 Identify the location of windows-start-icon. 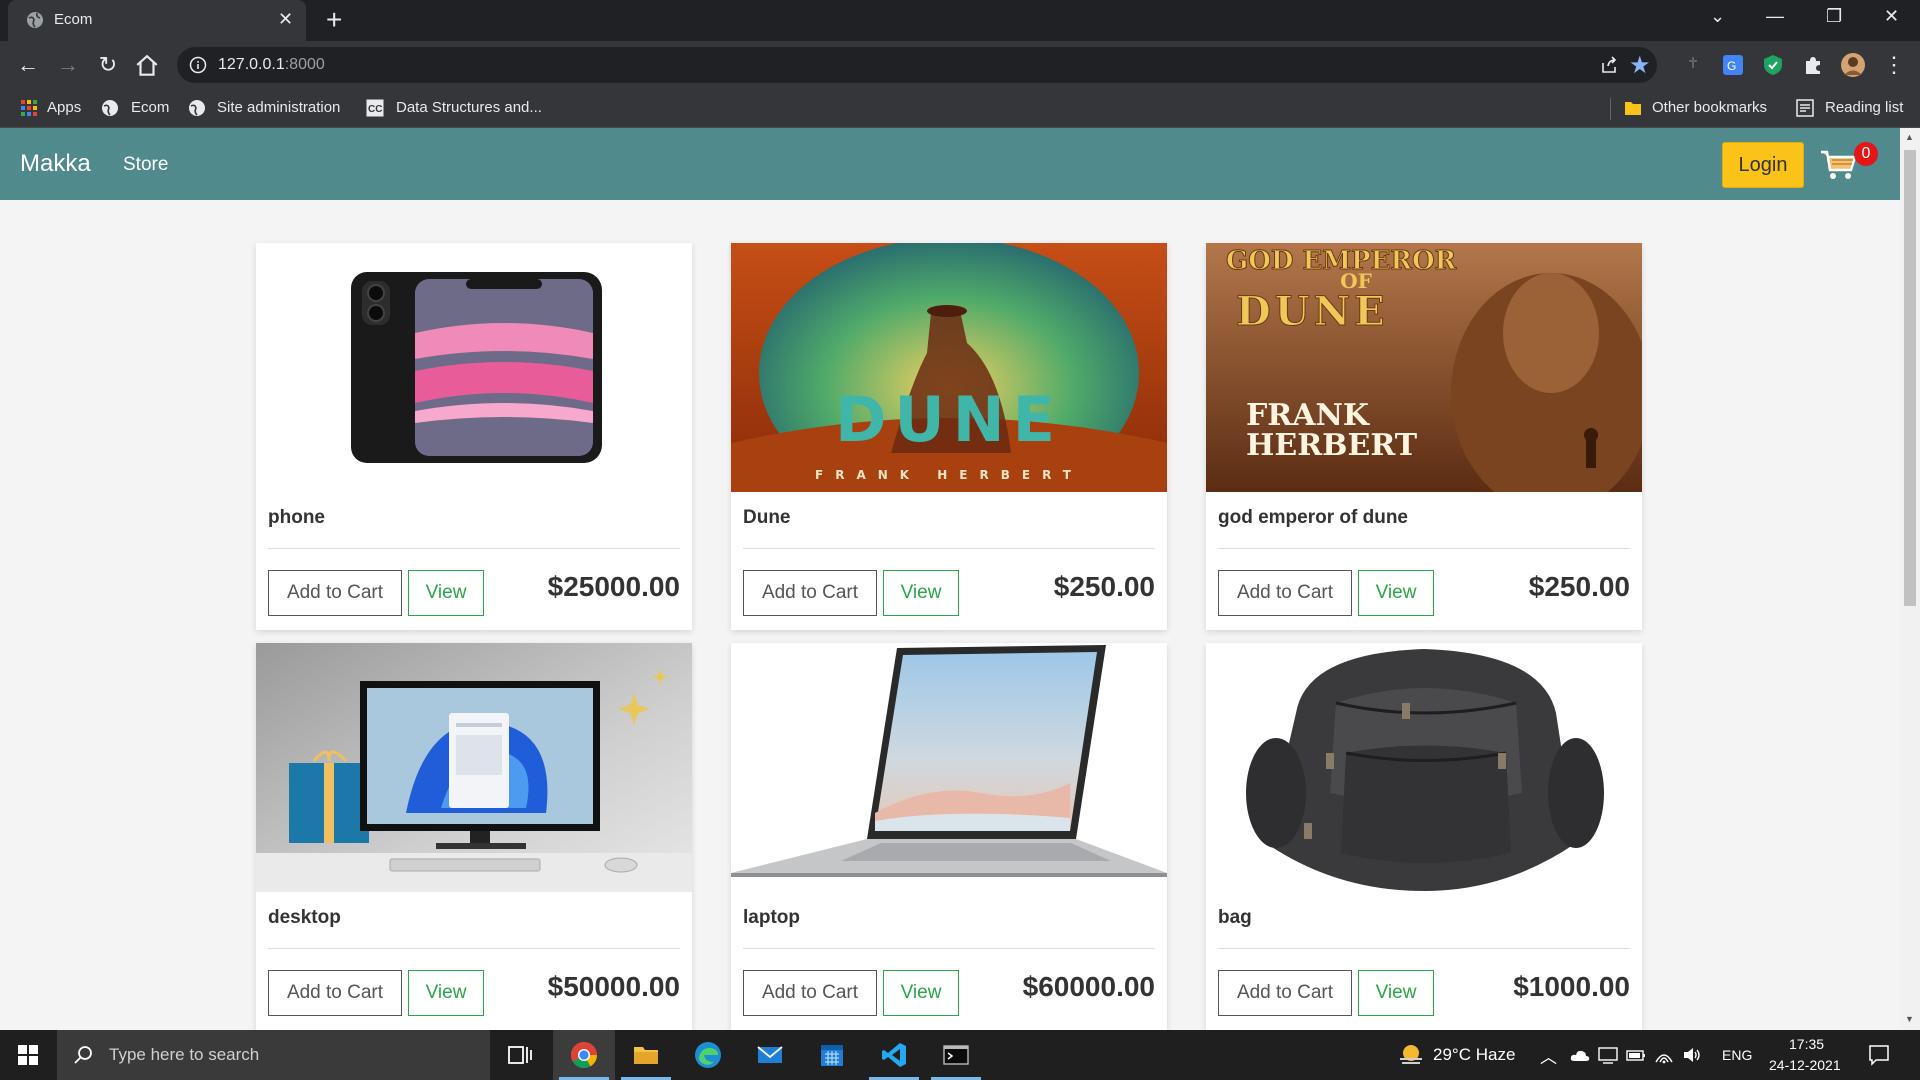
(28, 1055).